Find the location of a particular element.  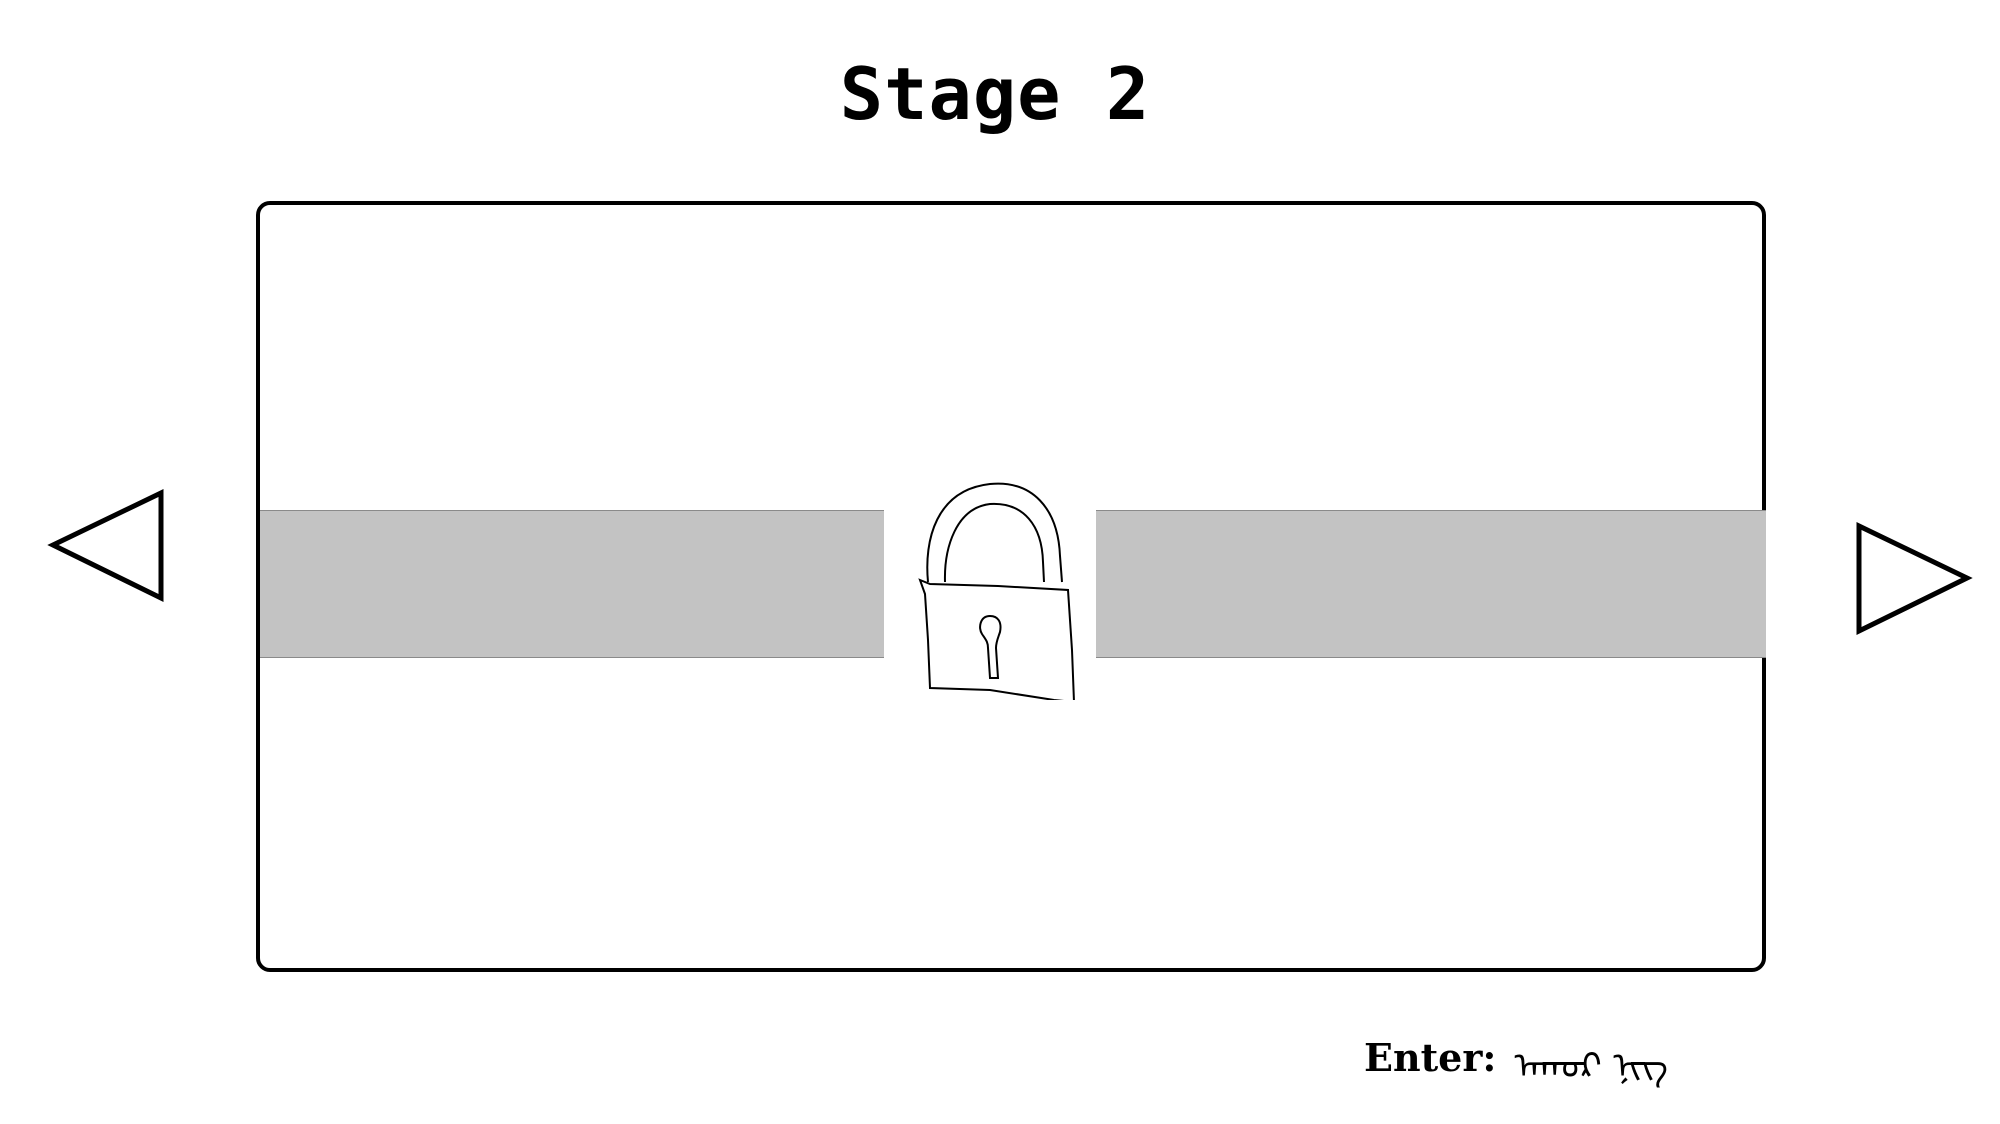

prev-stage-button is located at coordinates (106, 548).